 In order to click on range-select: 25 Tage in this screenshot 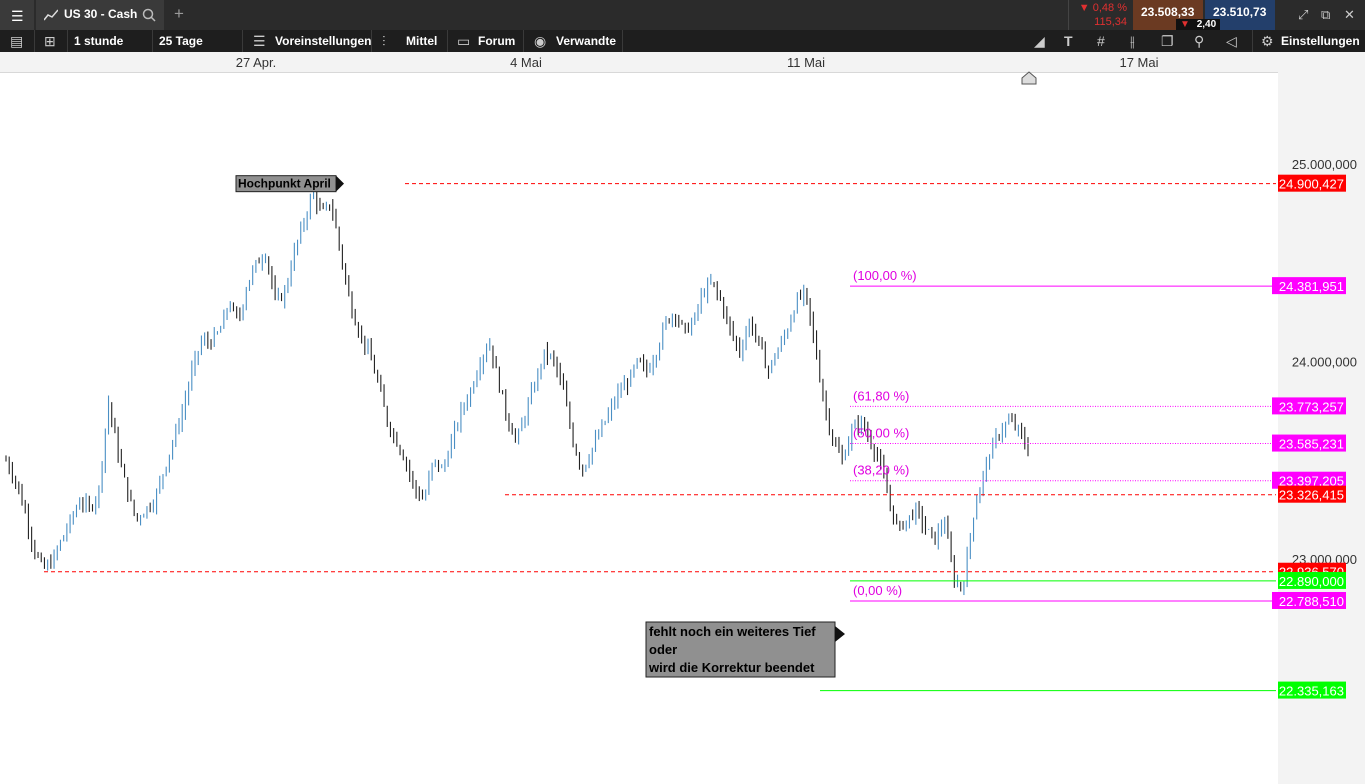, I will do `click(198, 41)`.